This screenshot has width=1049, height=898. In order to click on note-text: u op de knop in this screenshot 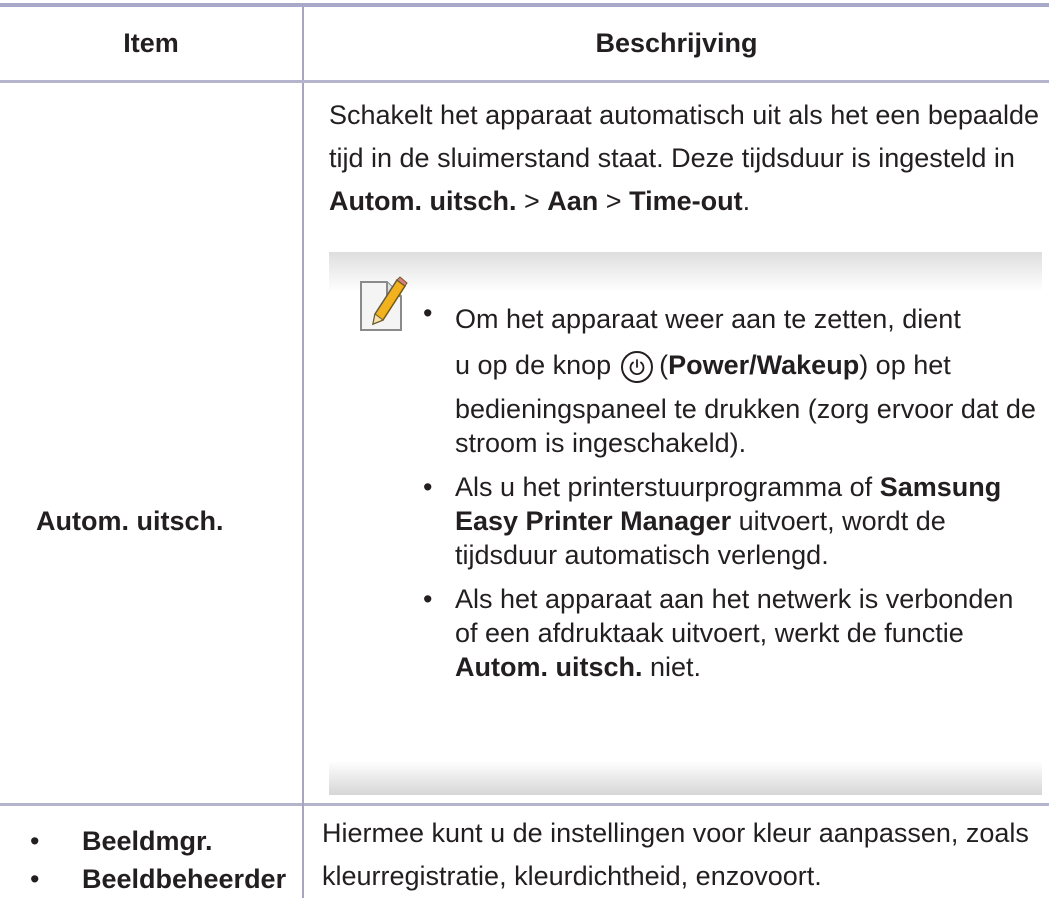, I will do `click(533, 365)`.